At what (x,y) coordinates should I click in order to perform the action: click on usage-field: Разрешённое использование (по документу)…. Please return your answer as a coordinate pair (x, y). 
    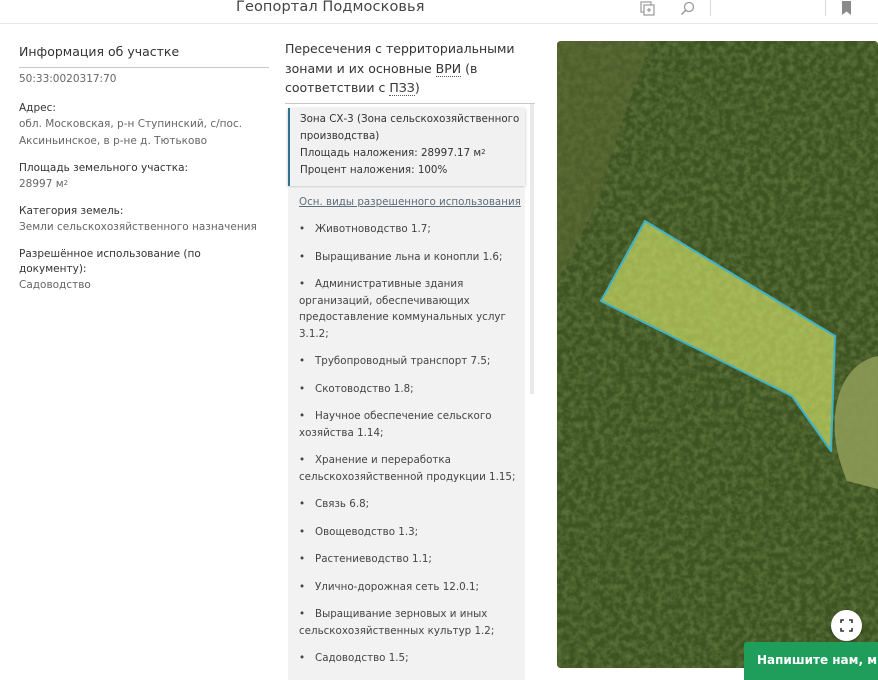
    Looking at the image, I should click on (144, 270).